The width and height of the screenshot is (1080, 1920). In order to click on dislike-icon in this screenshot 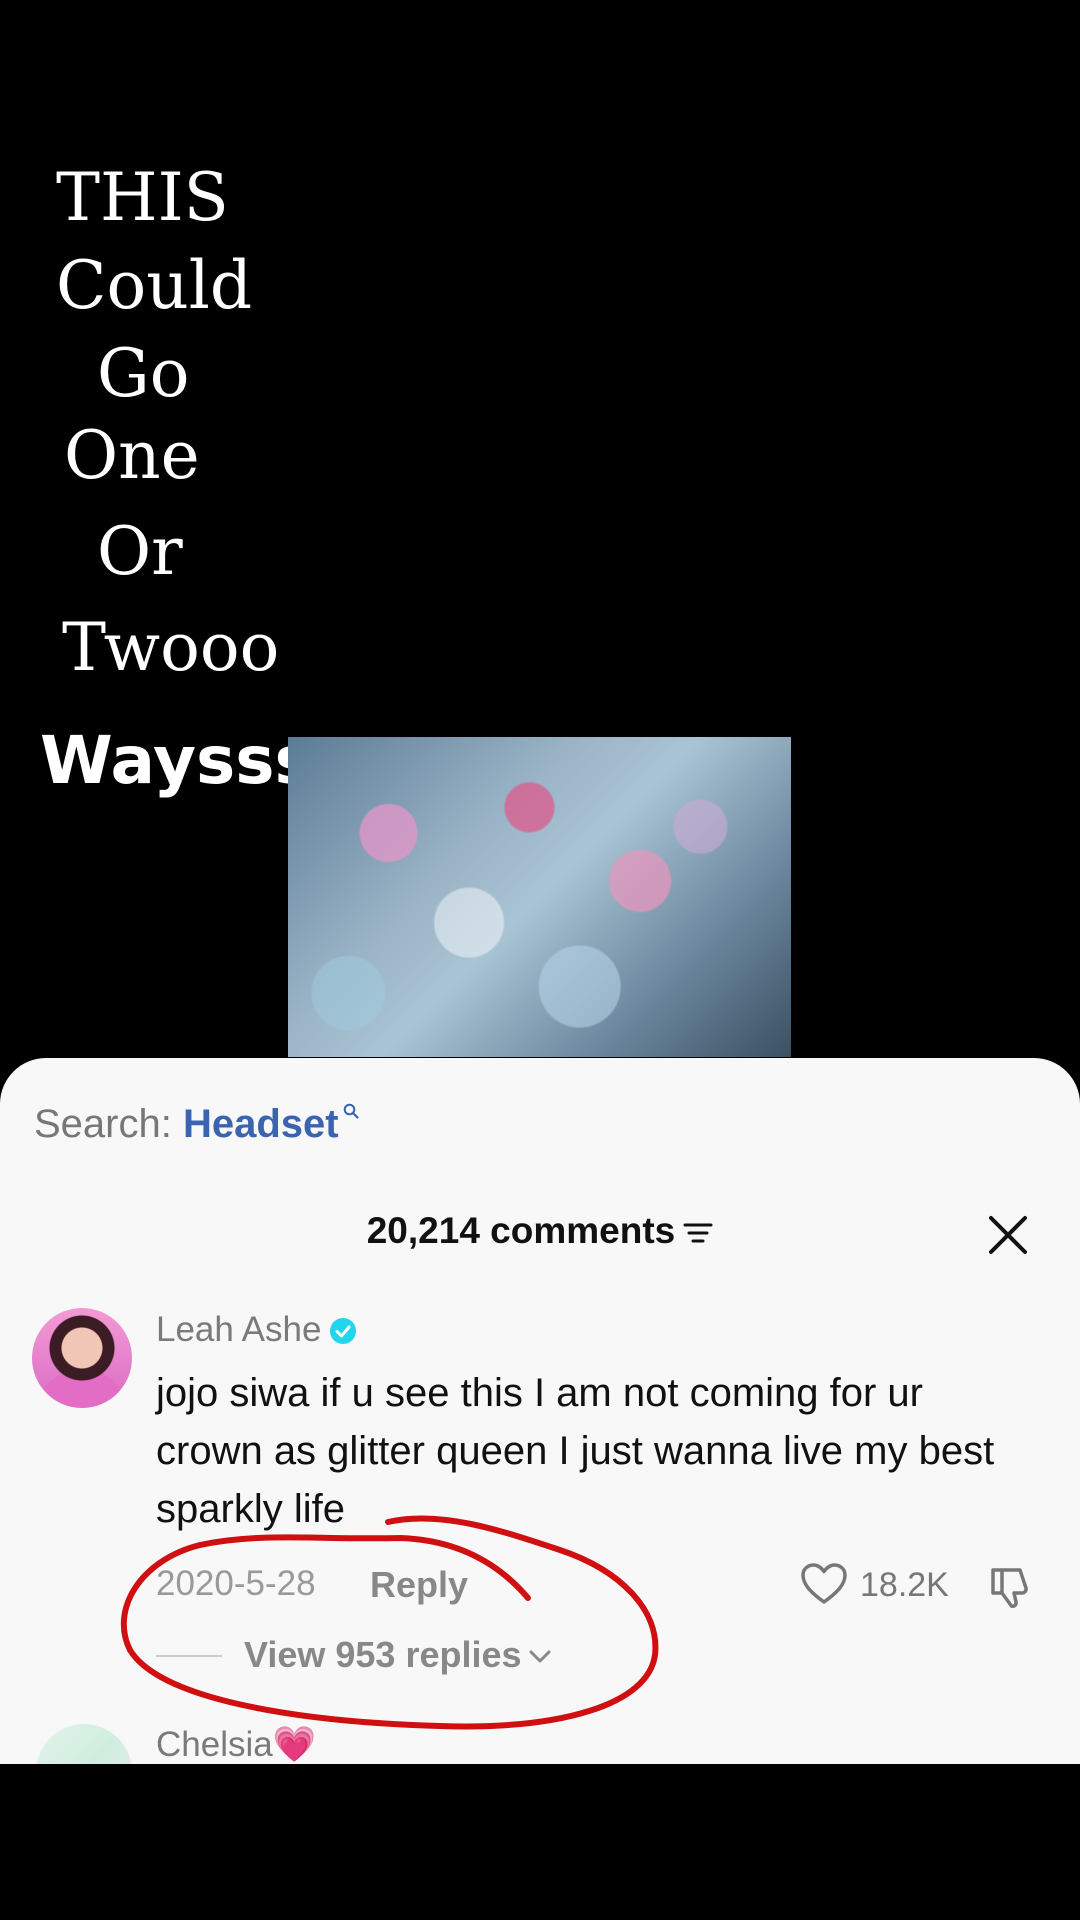, I will do `click(1012, 1586)`.